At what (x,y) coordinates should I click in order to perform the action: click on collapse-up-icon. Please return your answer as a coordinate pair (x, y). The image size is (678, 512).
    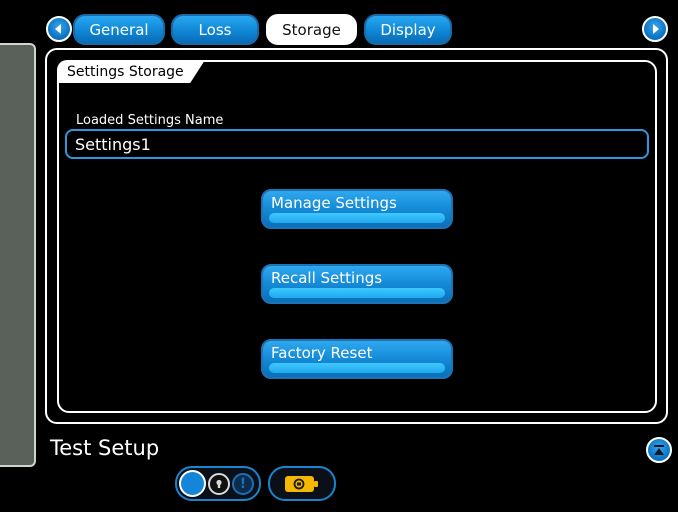
    Looking at the image, I should click on (659, 450).